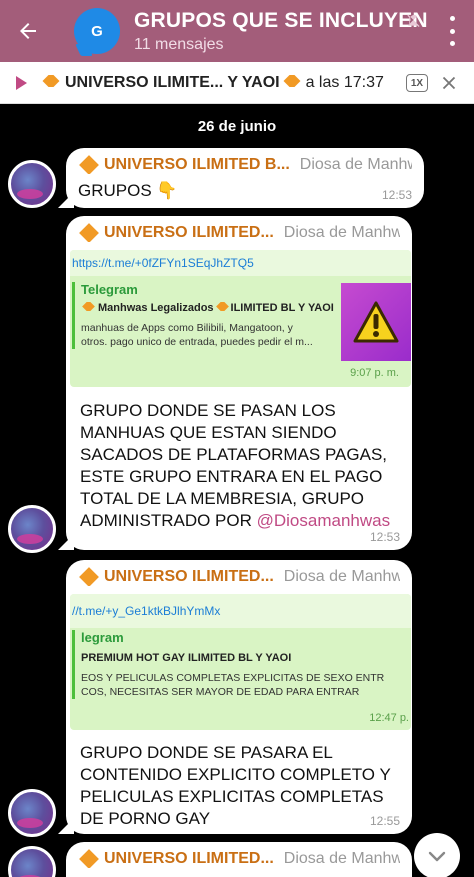 This screenshot has height=877, width=474. I want to click on message-line: ADMINISTRADO POR @Diosamanhwas, so click(235, 520).